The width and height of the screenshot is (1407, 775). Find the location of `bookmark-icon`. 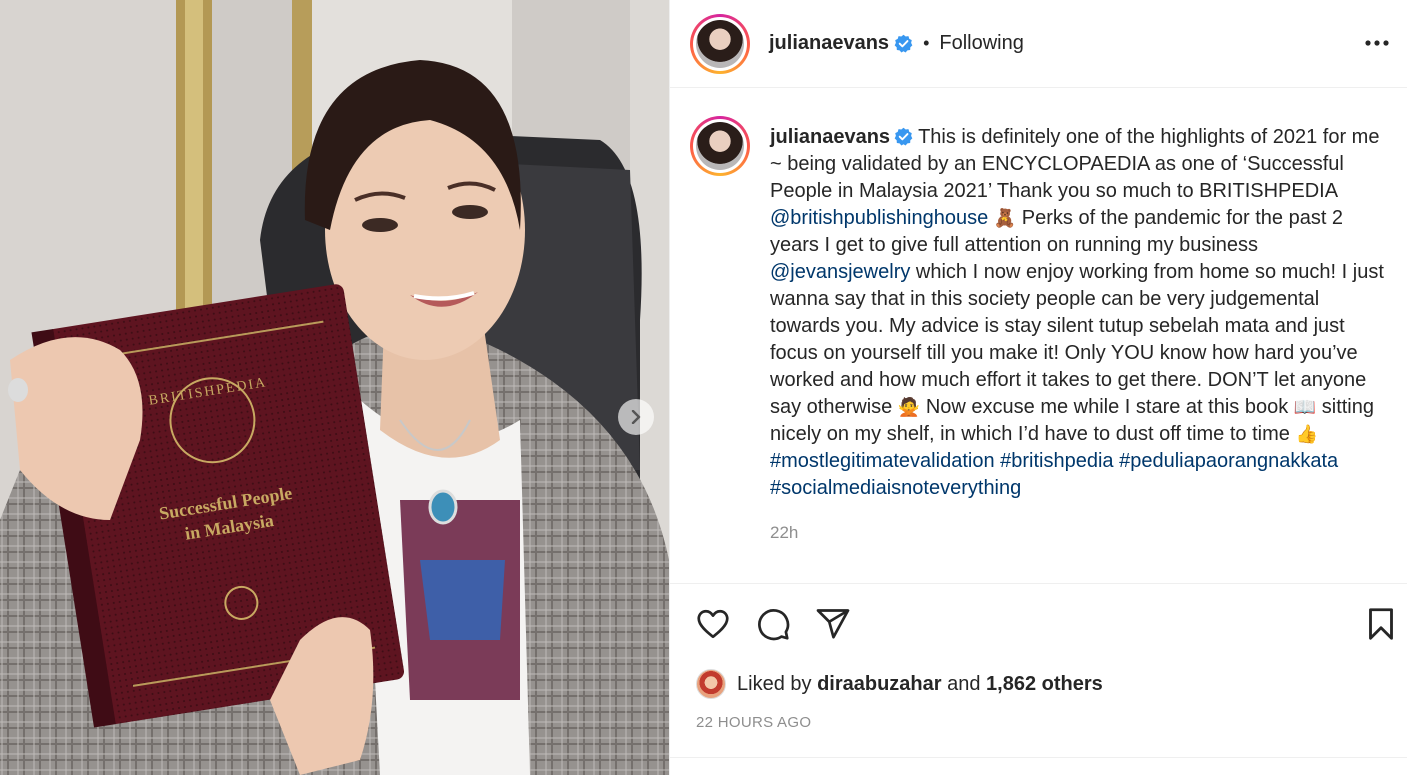

bookmark-icon is located at coordinates (1381, 624).